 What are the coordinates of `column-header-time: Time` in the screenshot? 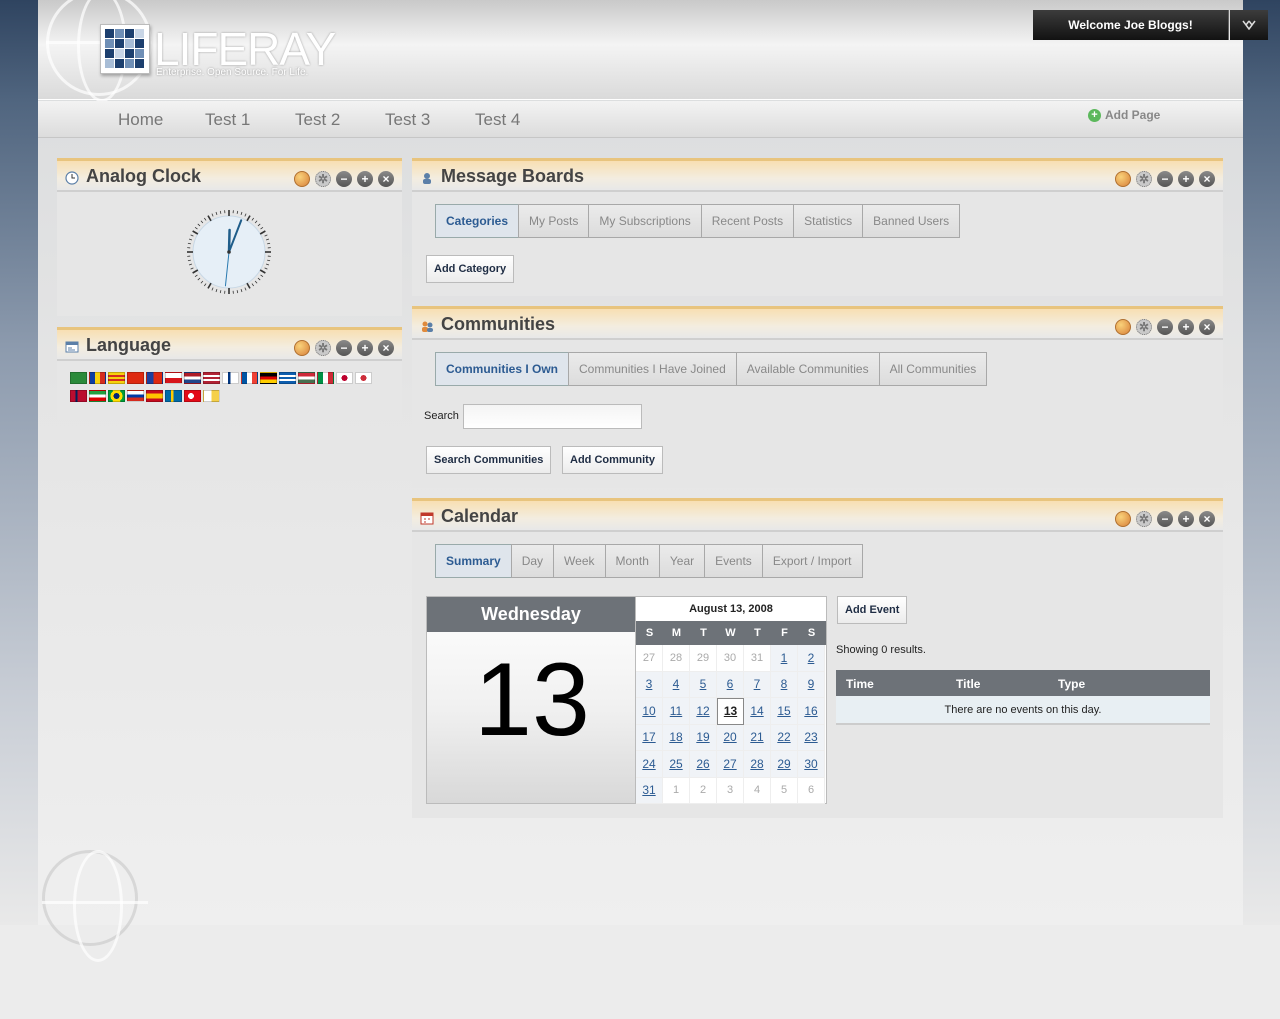 It's located at (860, 684).